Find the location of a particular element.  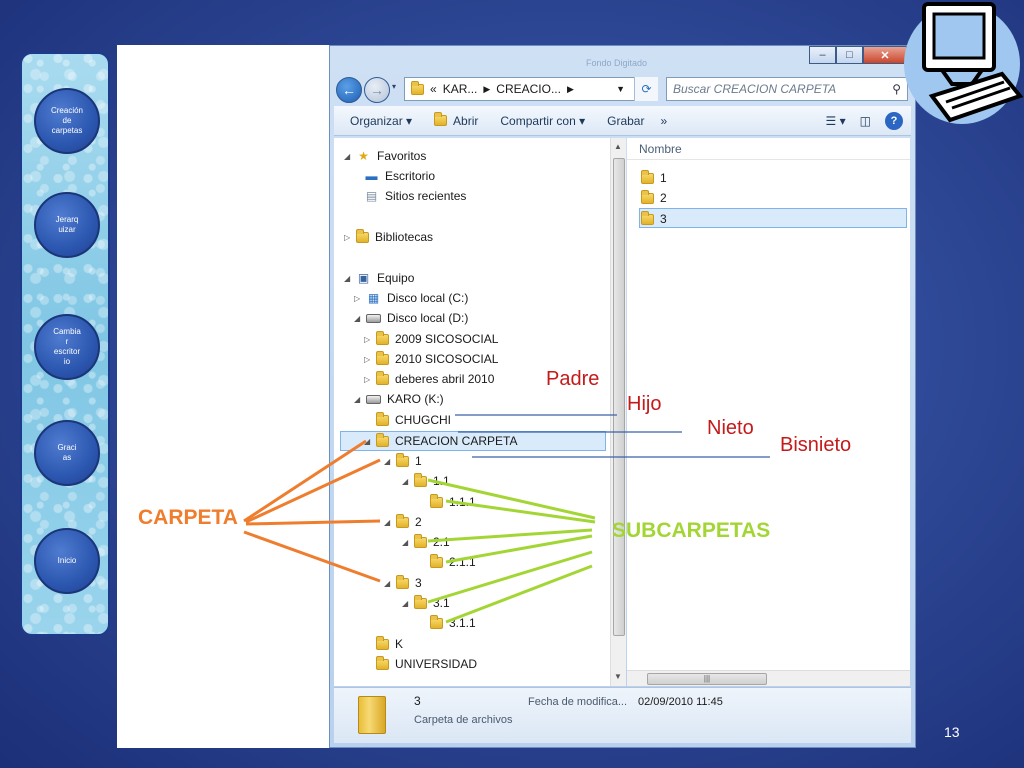

scroll-up-icon: ▲ is located at coordinates (618, 146).